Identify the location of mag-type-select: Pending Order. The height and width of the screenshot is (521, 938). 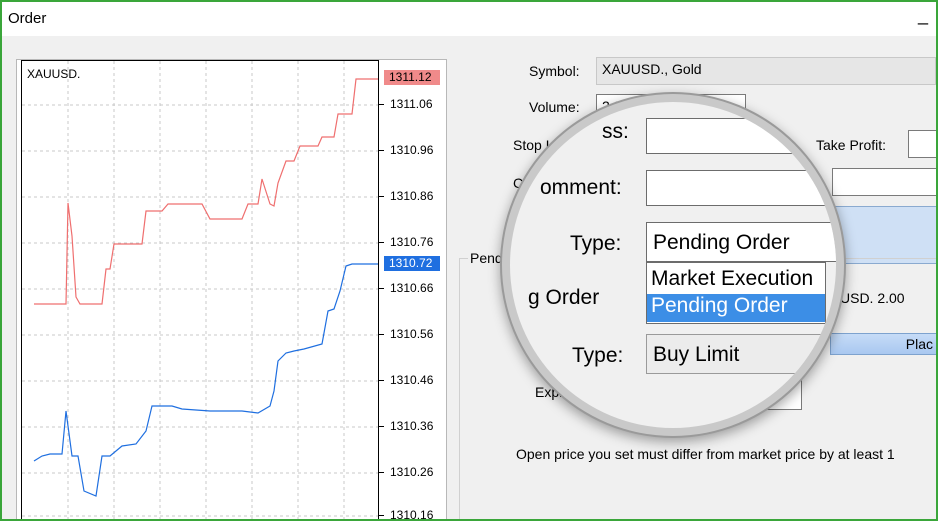
(741, 242).